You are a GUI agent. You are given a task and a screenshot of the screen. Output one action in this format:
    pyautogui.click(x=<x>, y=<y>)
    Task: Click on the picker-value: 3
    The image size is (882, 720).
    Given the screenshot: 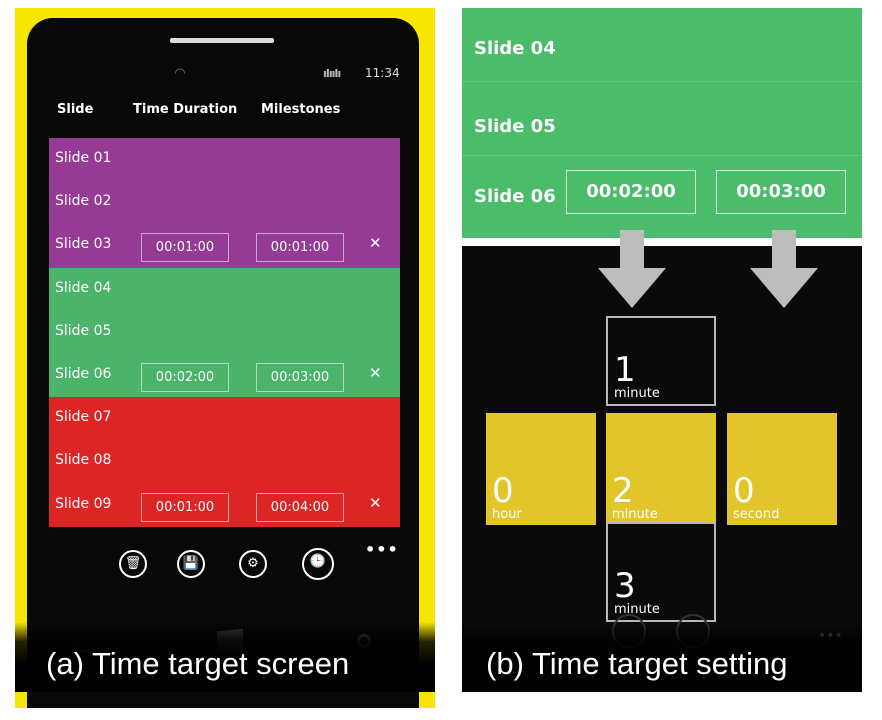 What is the action you would take?
    pyautogui.click(x=625, y=586)
    